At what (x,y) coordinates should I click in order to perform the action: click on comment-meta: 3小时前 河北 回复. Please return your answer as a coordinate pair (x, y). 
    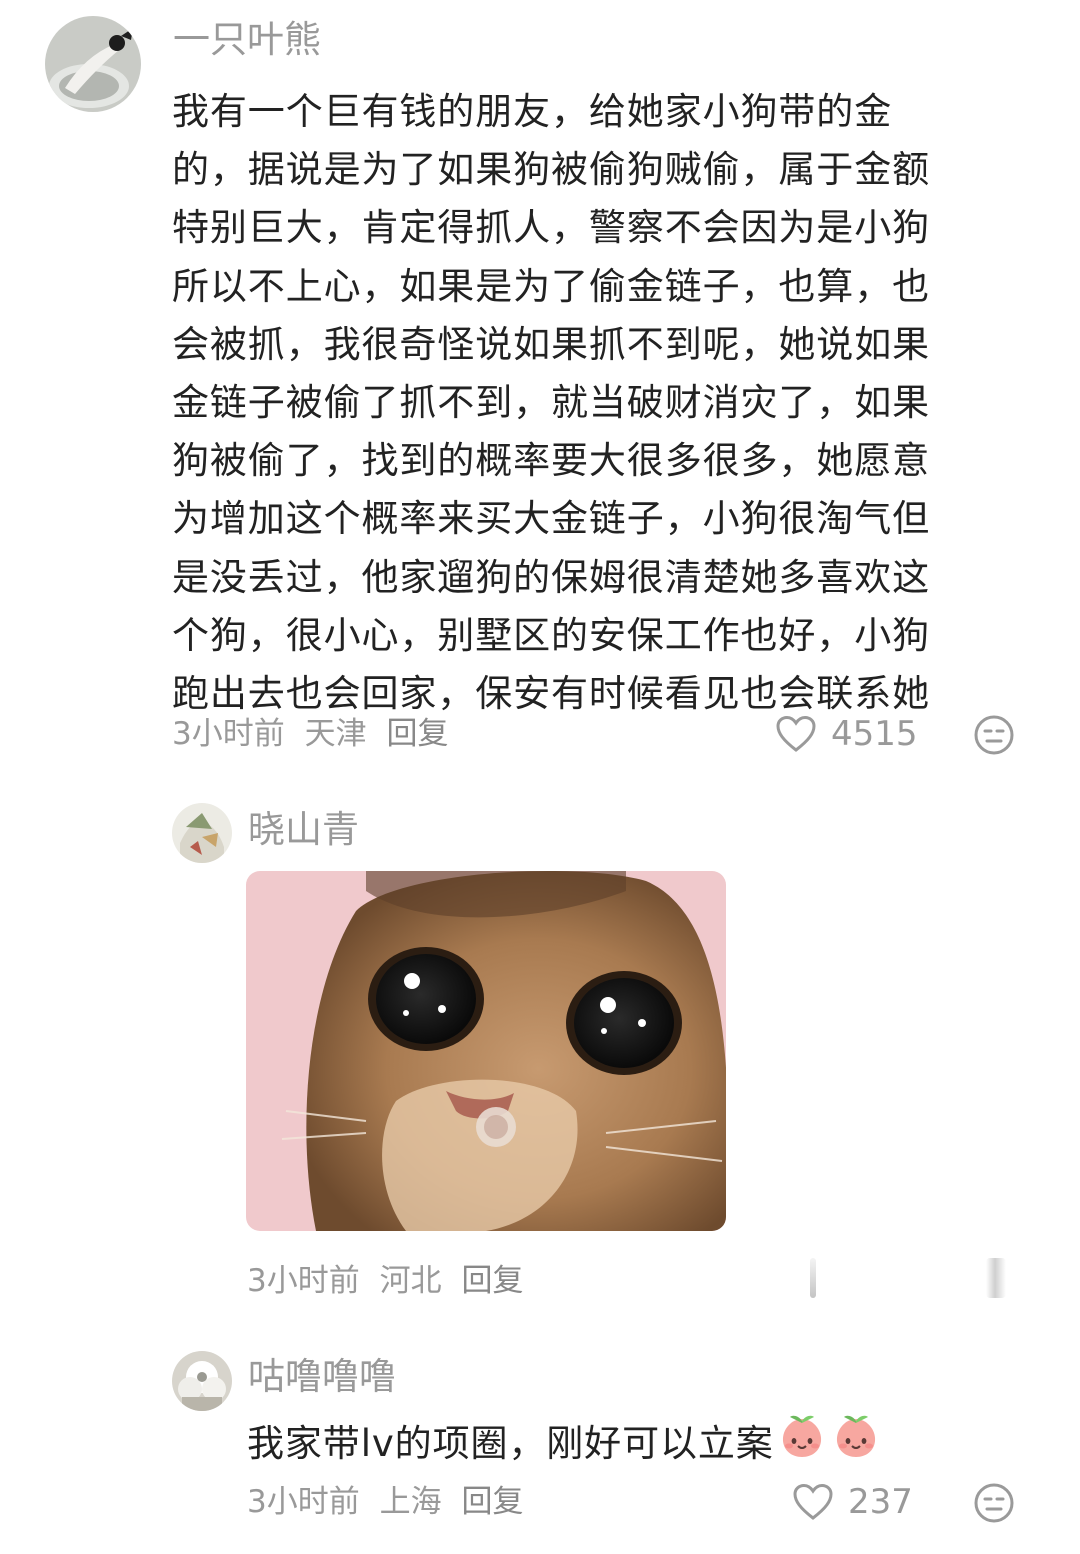
    Looking at the image, I should click on (390, 1281).